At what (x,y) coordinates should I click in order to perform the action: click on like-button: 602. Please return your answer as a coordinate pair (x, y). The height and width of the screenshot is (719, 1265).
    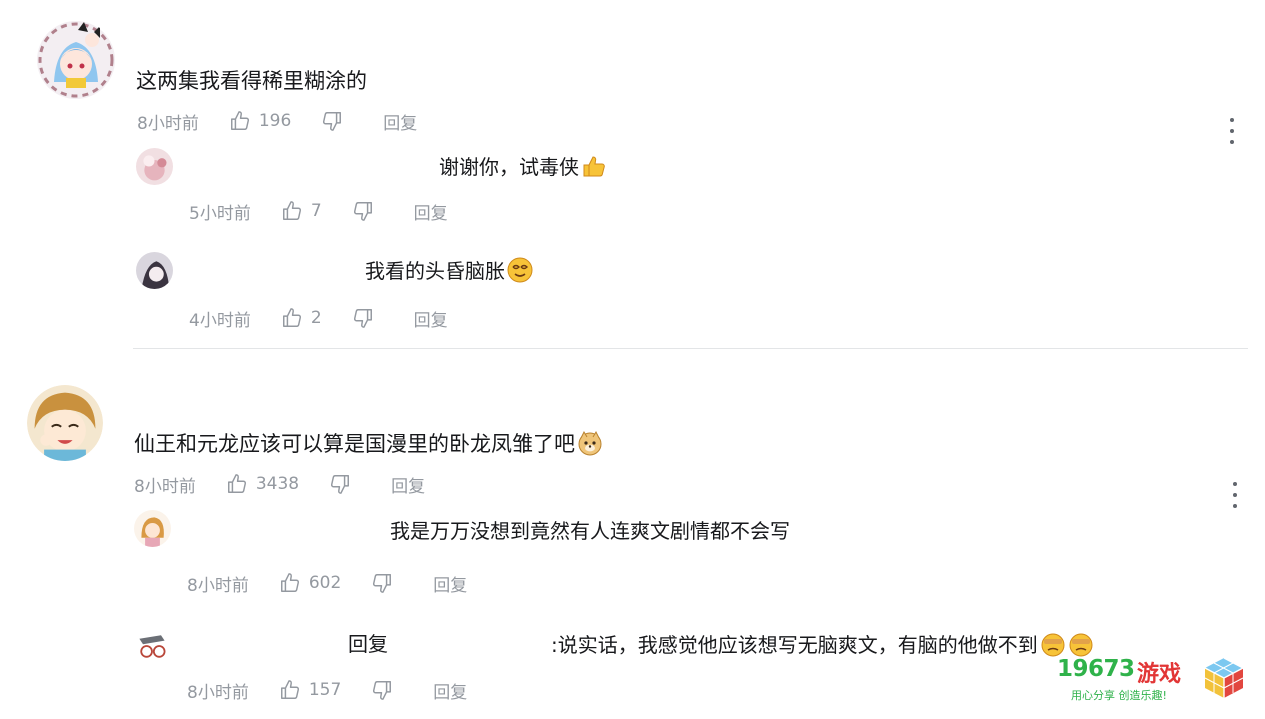
    Looking at the image, I should click on (310, 583).